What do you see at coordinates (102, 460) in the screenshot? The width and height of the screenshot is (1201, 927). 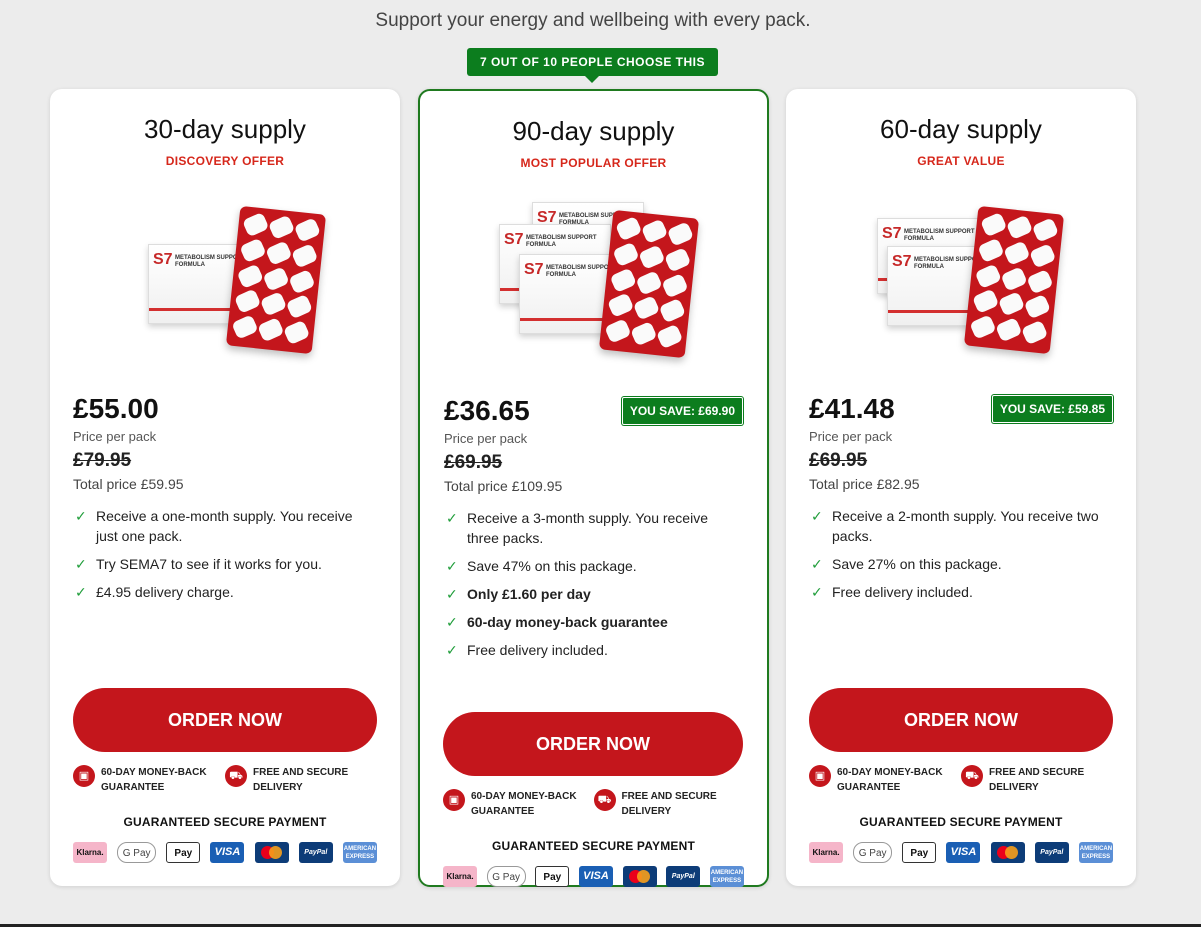 I see `old-price: £79.95` at bounding box center [102, 460].